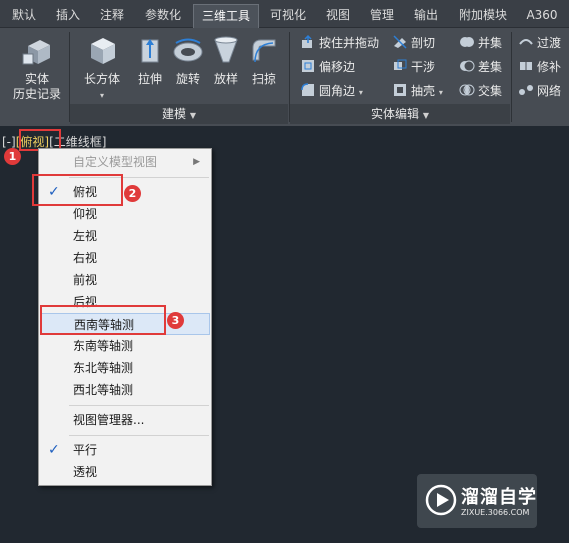  I want to click on tab-annotate: 注释, so click(112, 16).